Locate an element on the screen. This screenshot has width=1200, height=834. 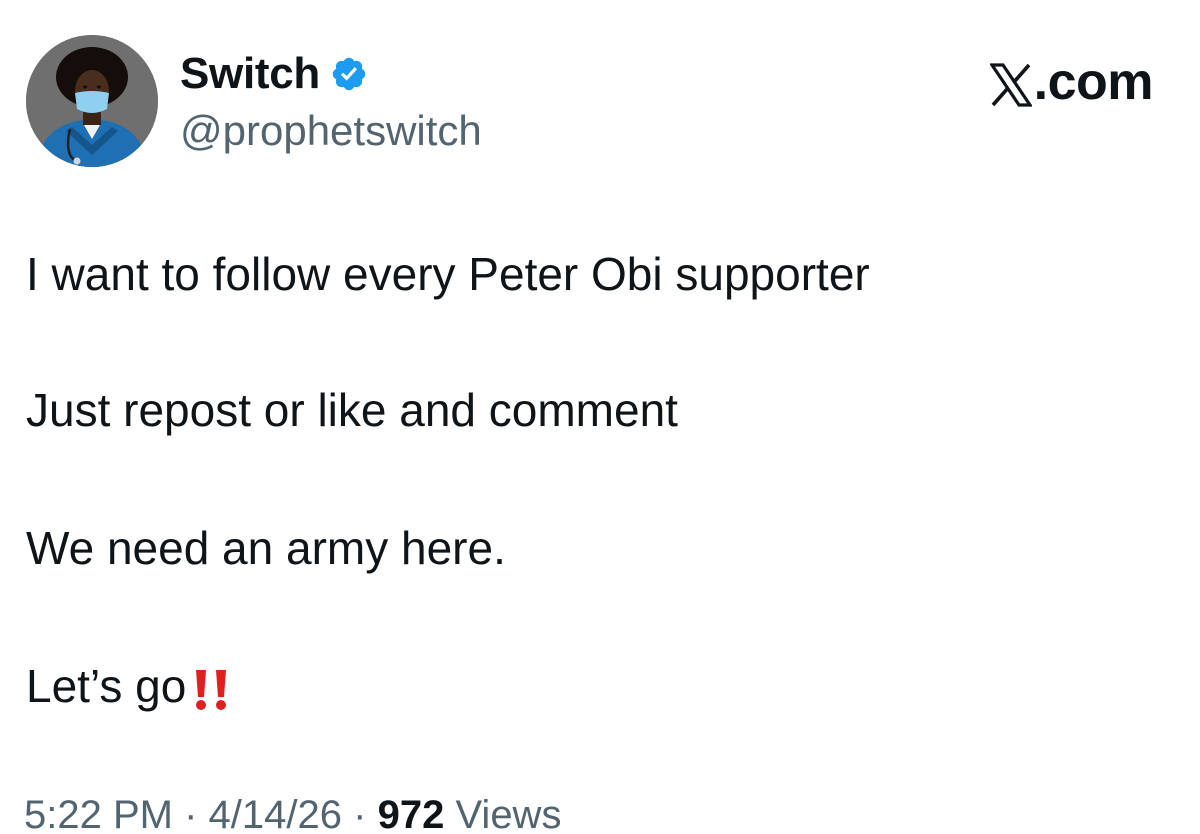
author-display-name: Switch is located at coordinates (250, 74).